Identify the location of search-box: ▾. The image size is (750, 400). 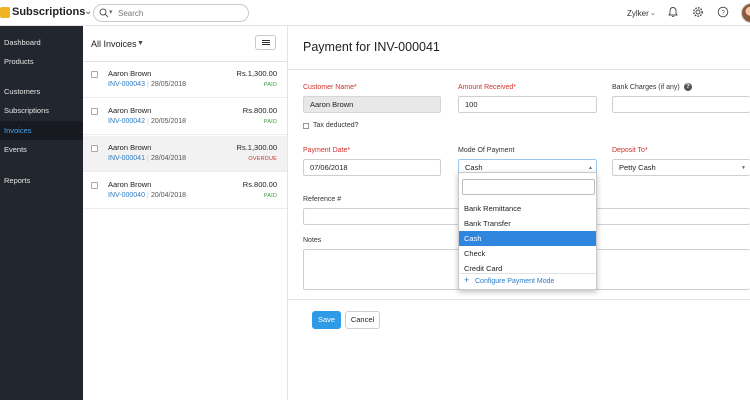
(171, 13).